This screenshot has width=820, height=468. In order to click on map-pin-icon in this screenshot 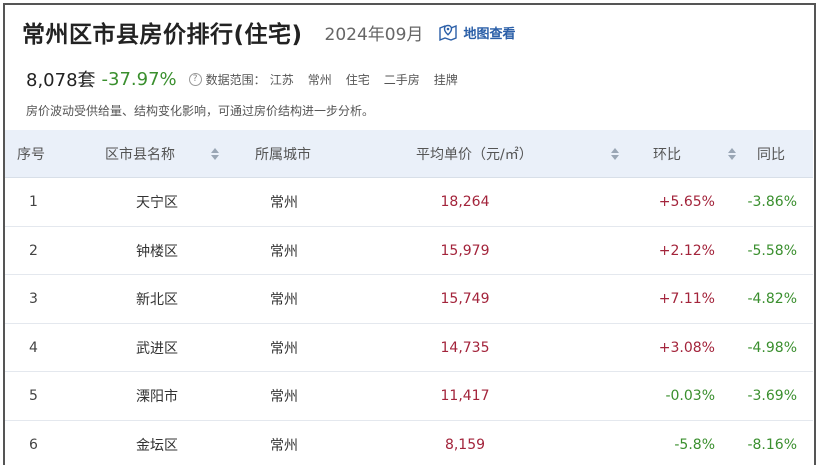, I will do `click(448, 33)`.